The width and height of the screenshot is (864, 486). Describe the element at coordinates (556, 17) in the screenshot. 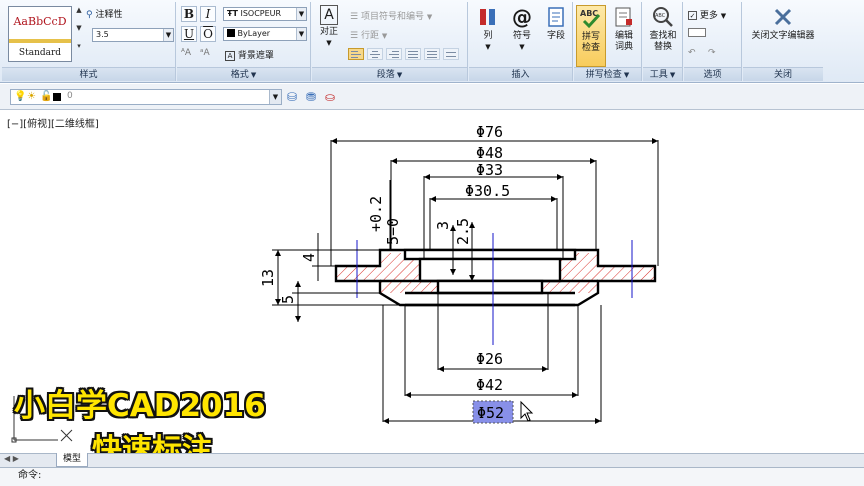

I see `field-icon` at that location.